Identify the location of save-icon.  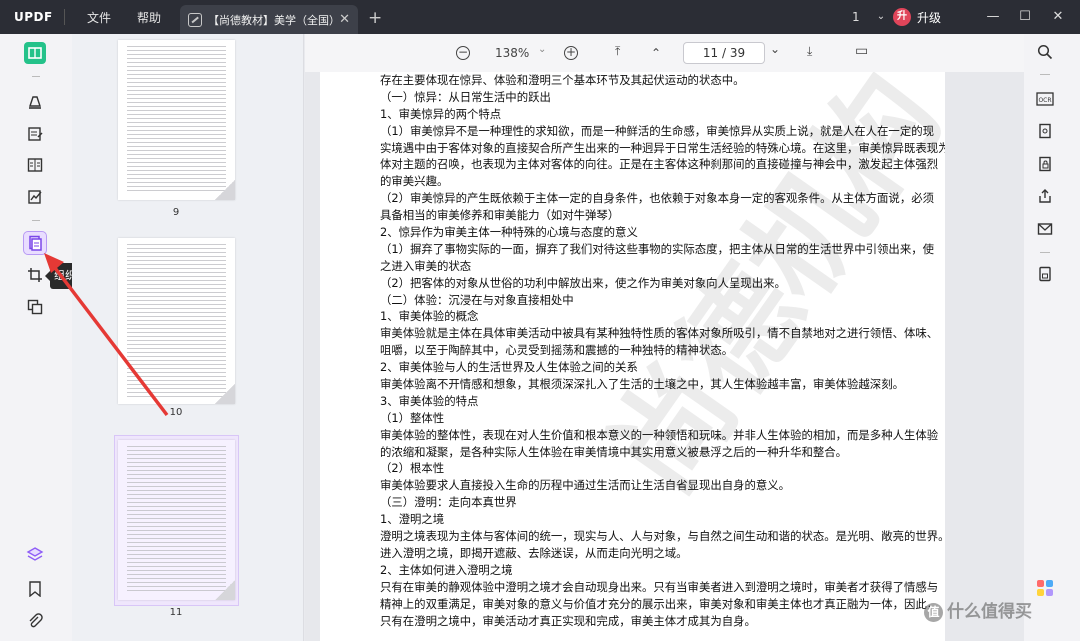
(1045, 274).